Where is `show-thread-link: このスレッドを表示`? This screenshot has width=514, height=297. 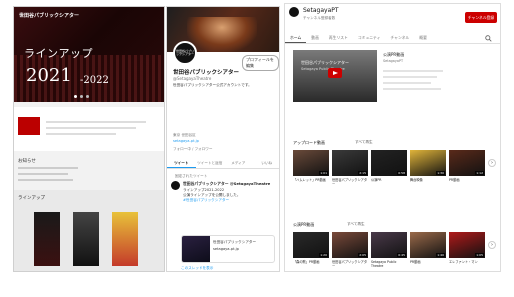
show-thread-link: このスレッドを表示 is located at coordinates (197, 268).